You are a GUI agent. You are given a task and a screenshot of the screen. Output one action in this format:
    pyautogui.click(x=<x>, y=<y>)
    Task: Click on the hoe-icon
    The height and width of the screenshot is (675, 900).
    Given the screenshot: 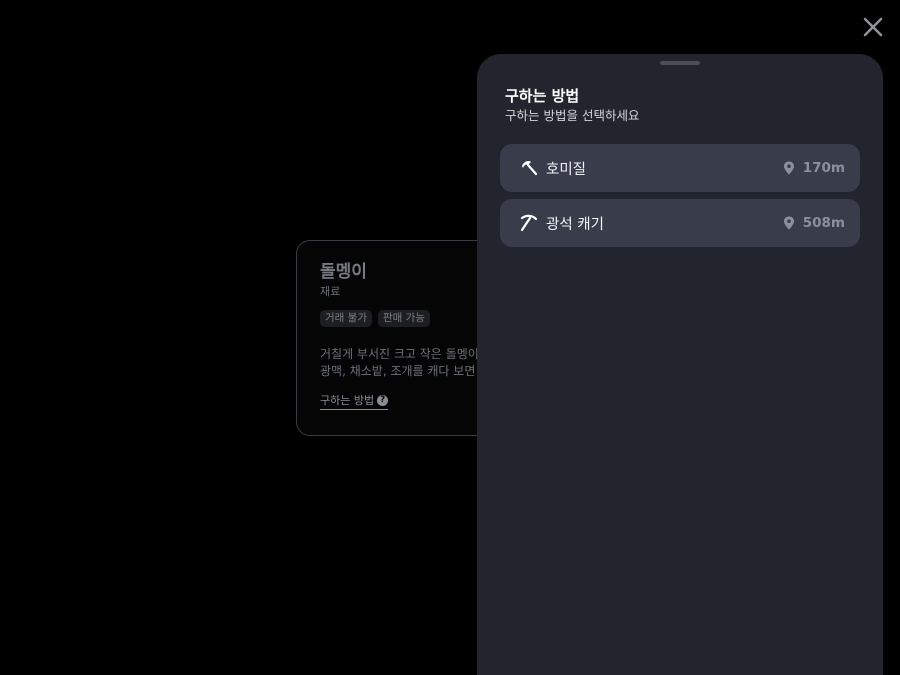 What is the action you would take?
    pyautogui.click(x=529, y=168)
    